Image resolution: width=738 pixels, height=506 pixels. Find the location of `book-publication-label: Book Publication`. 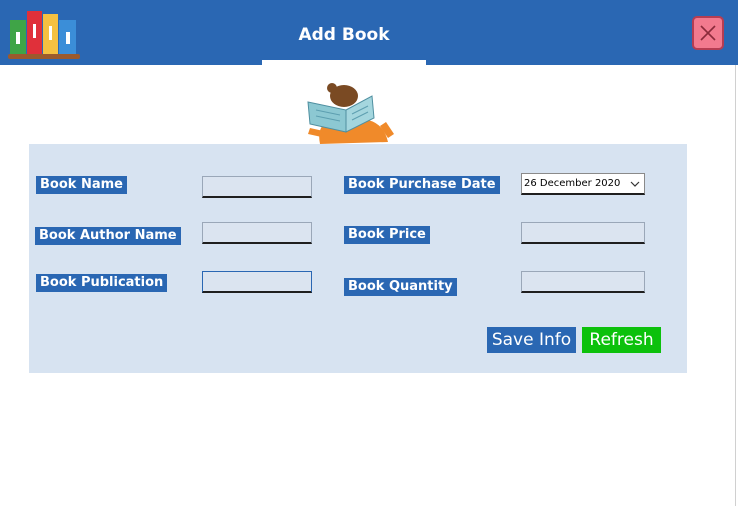

book-publication-label: Book Publication is located at coordinates (102, 283).